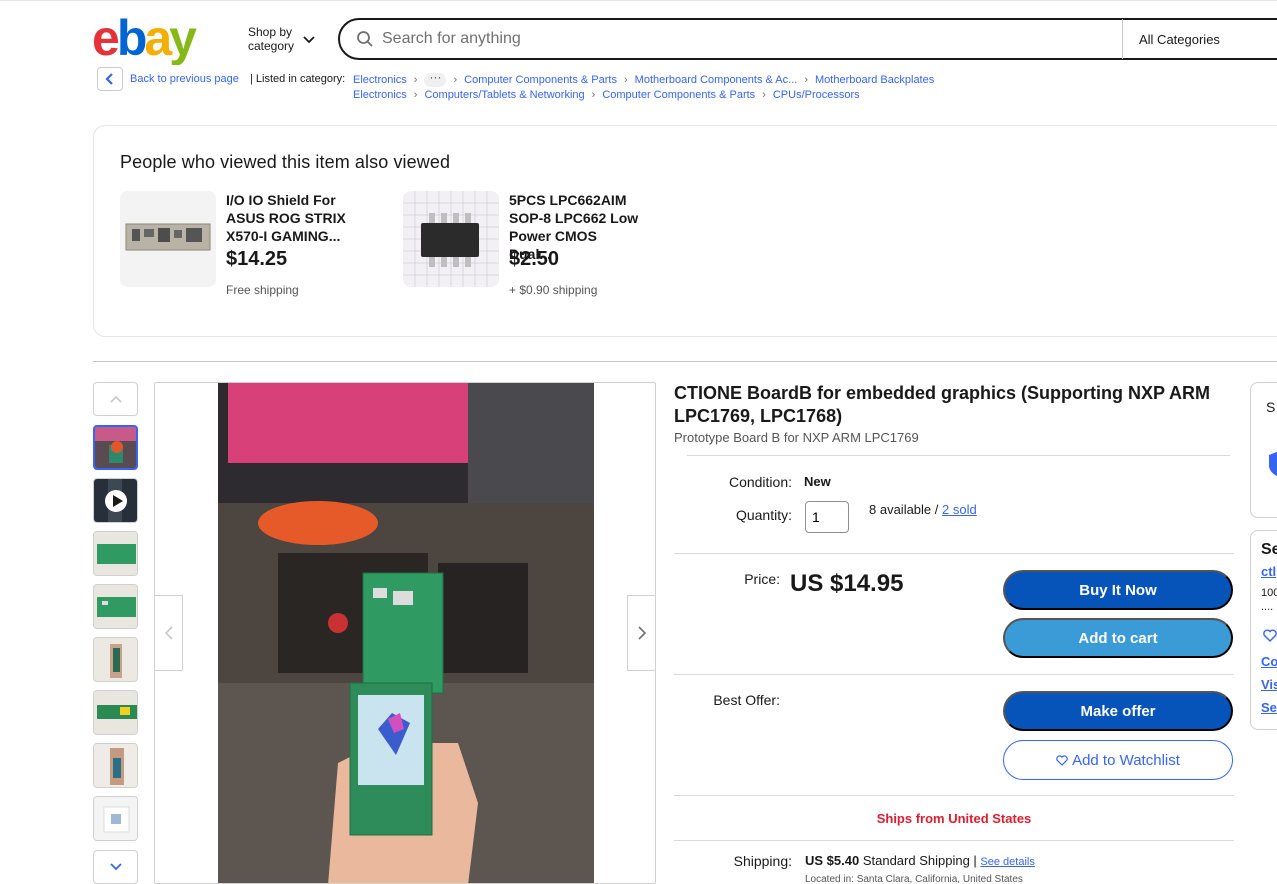 This screenshot has width=1277, height=884. Describe the element at coordinates (553, 290) in the screenshot. I see `item-shipping: + $0.90 shipping` at that location.